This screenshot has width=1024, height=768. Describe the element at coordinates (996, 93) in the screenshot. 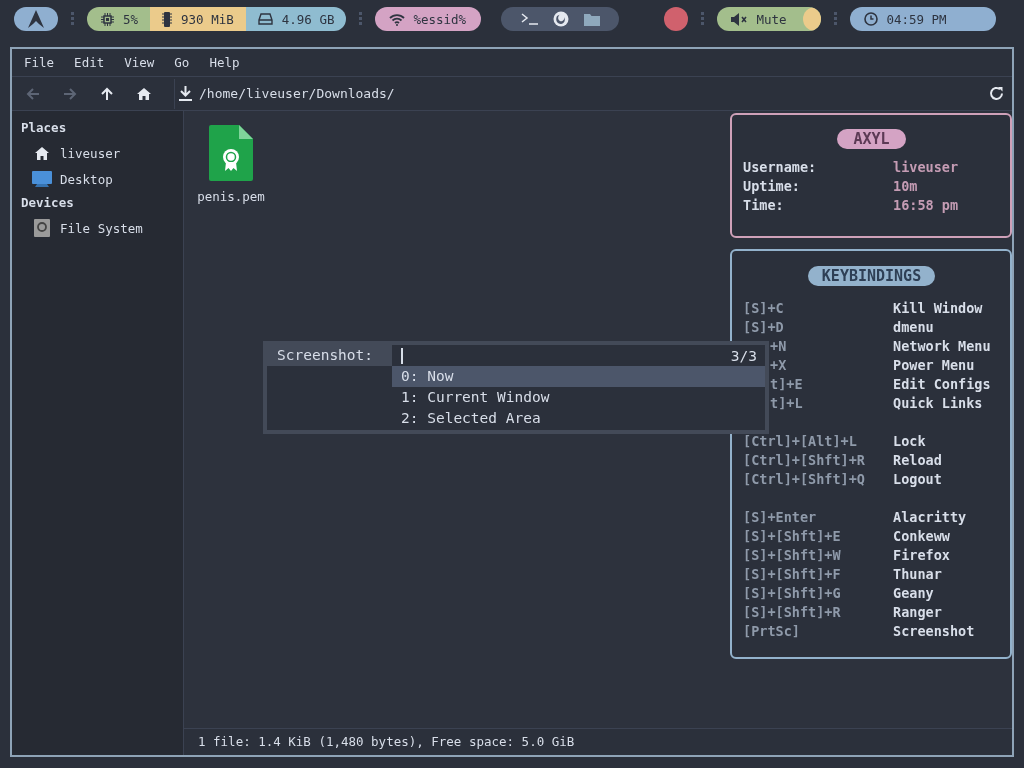

I see `reload-icon` at that location.